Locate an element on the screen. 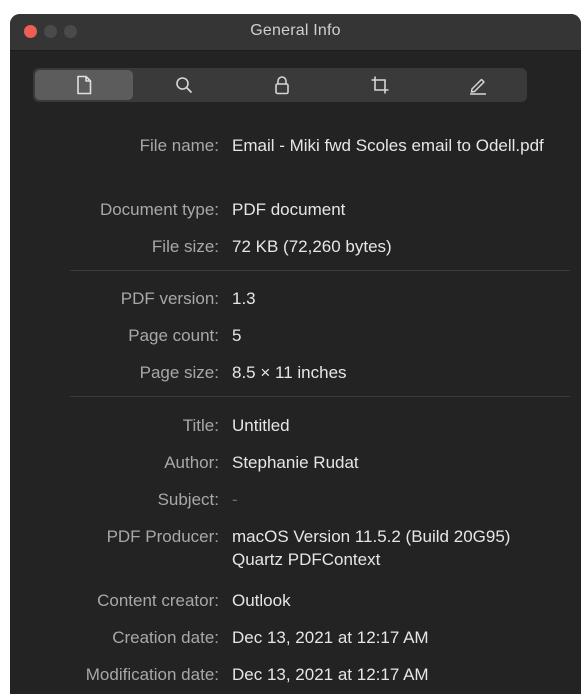  file-size-value: 72 KB (72,260 bytes) is located at coordinates (312, 246).